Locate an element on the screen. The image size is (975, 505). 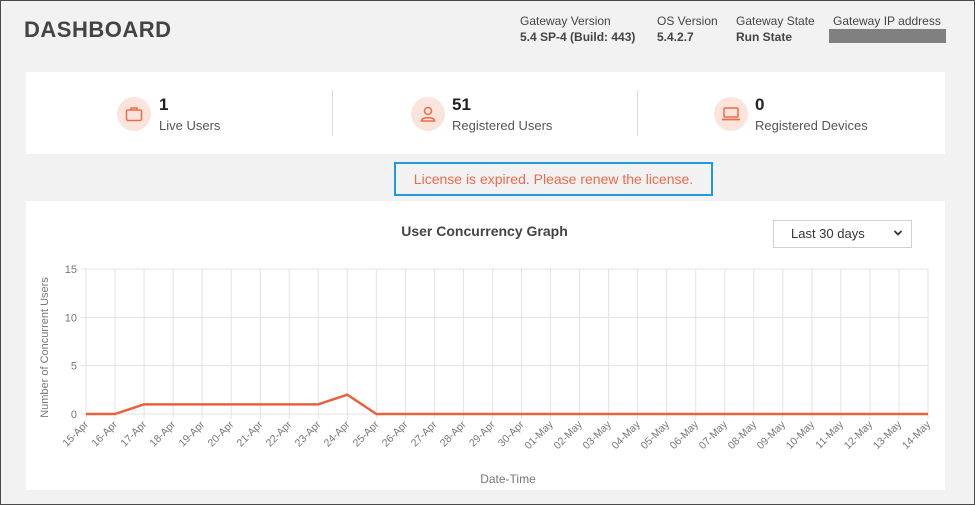
user-icon is located at coordinates (428, 114).